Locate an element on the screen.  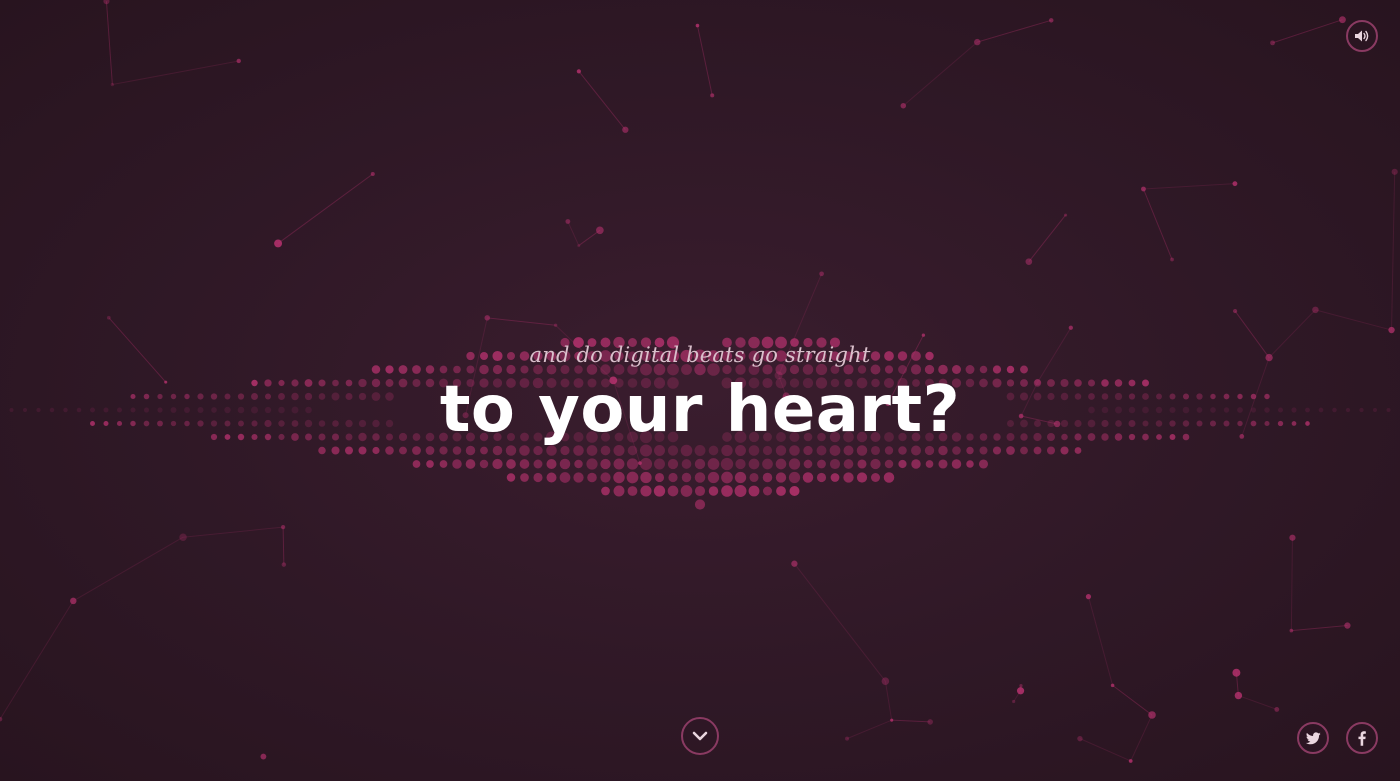
scroll-down-button is located at coordinates (700, 736).